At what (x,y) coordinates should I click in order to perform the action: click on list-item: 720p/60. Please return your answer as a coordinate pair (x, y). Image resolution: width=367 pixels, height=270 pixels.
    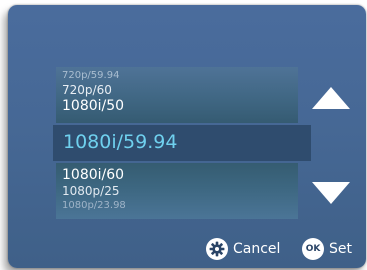
    Looking at the image, I should click on (87, 90).